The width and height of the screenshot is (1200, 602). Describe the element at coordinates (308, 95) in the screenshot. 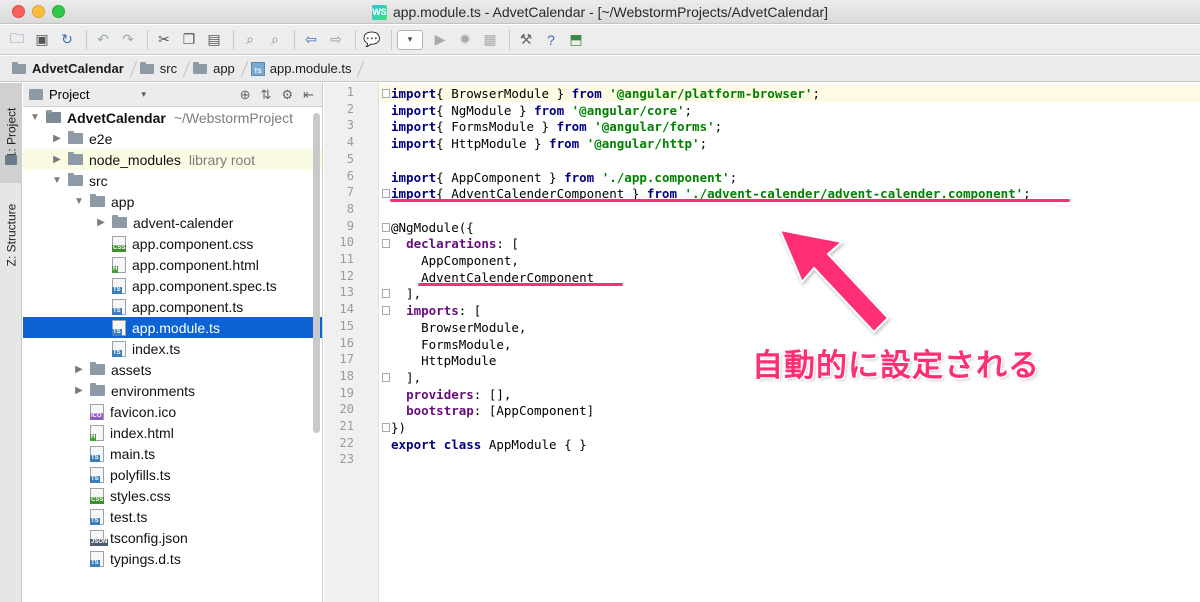

I see `hide-panel-icon: ⇤` at that location.